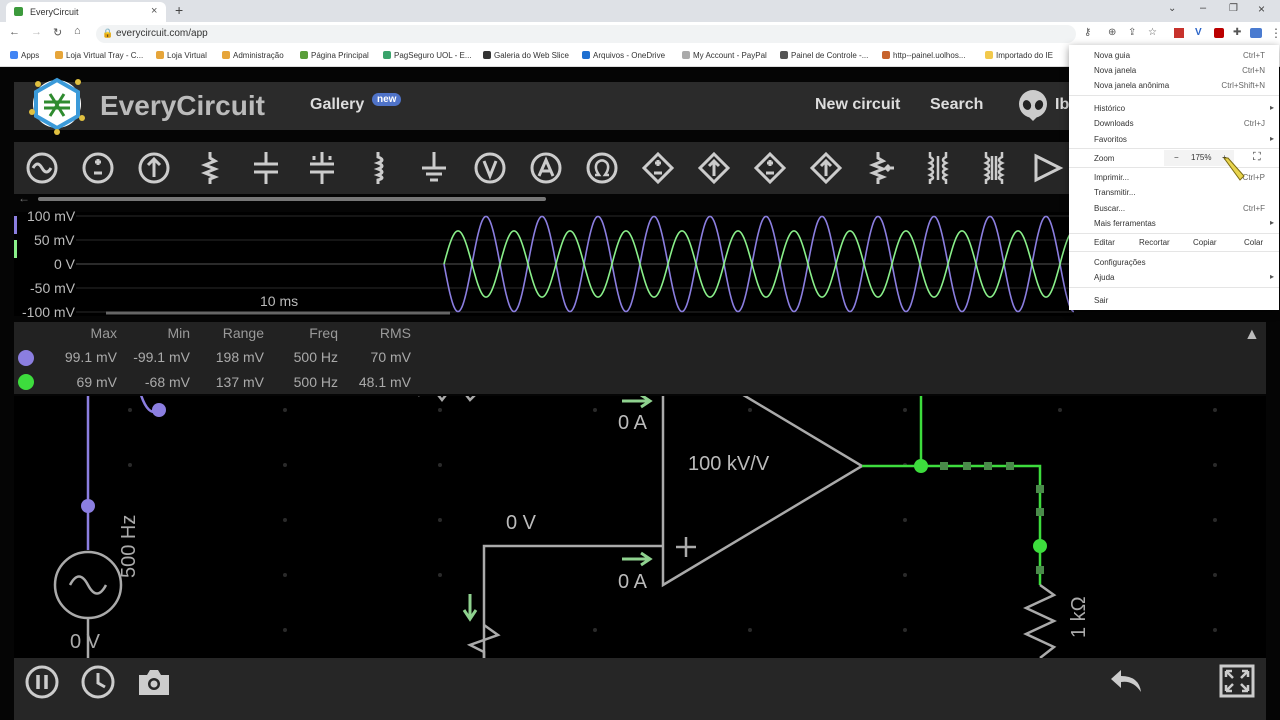 This screenshot has height=720, width=1280. Describe the element at coordinates (179, 10) in the screenshot. I see `new-tab-icon: +` at that location.